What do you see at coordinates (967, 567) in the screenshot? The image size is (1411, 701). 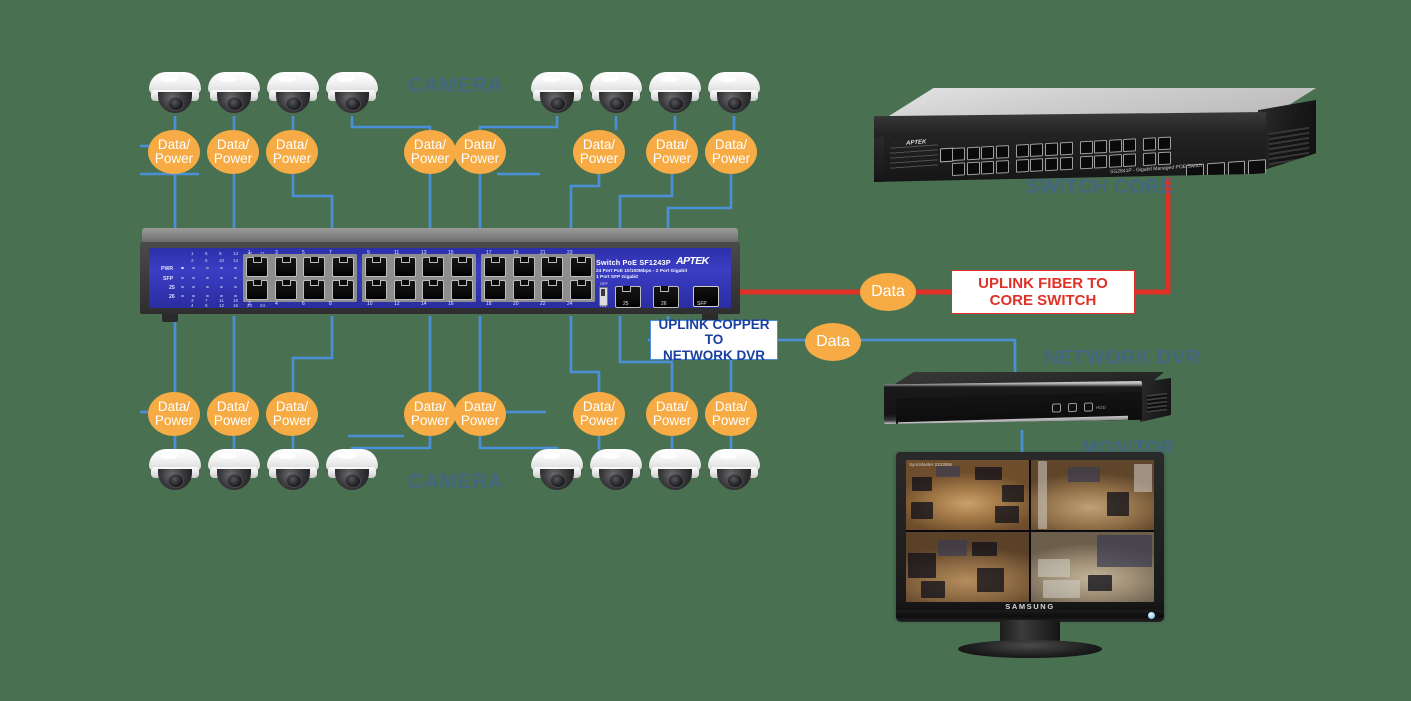 I see `feed-bottom-left` at bounding box center [967, 567].